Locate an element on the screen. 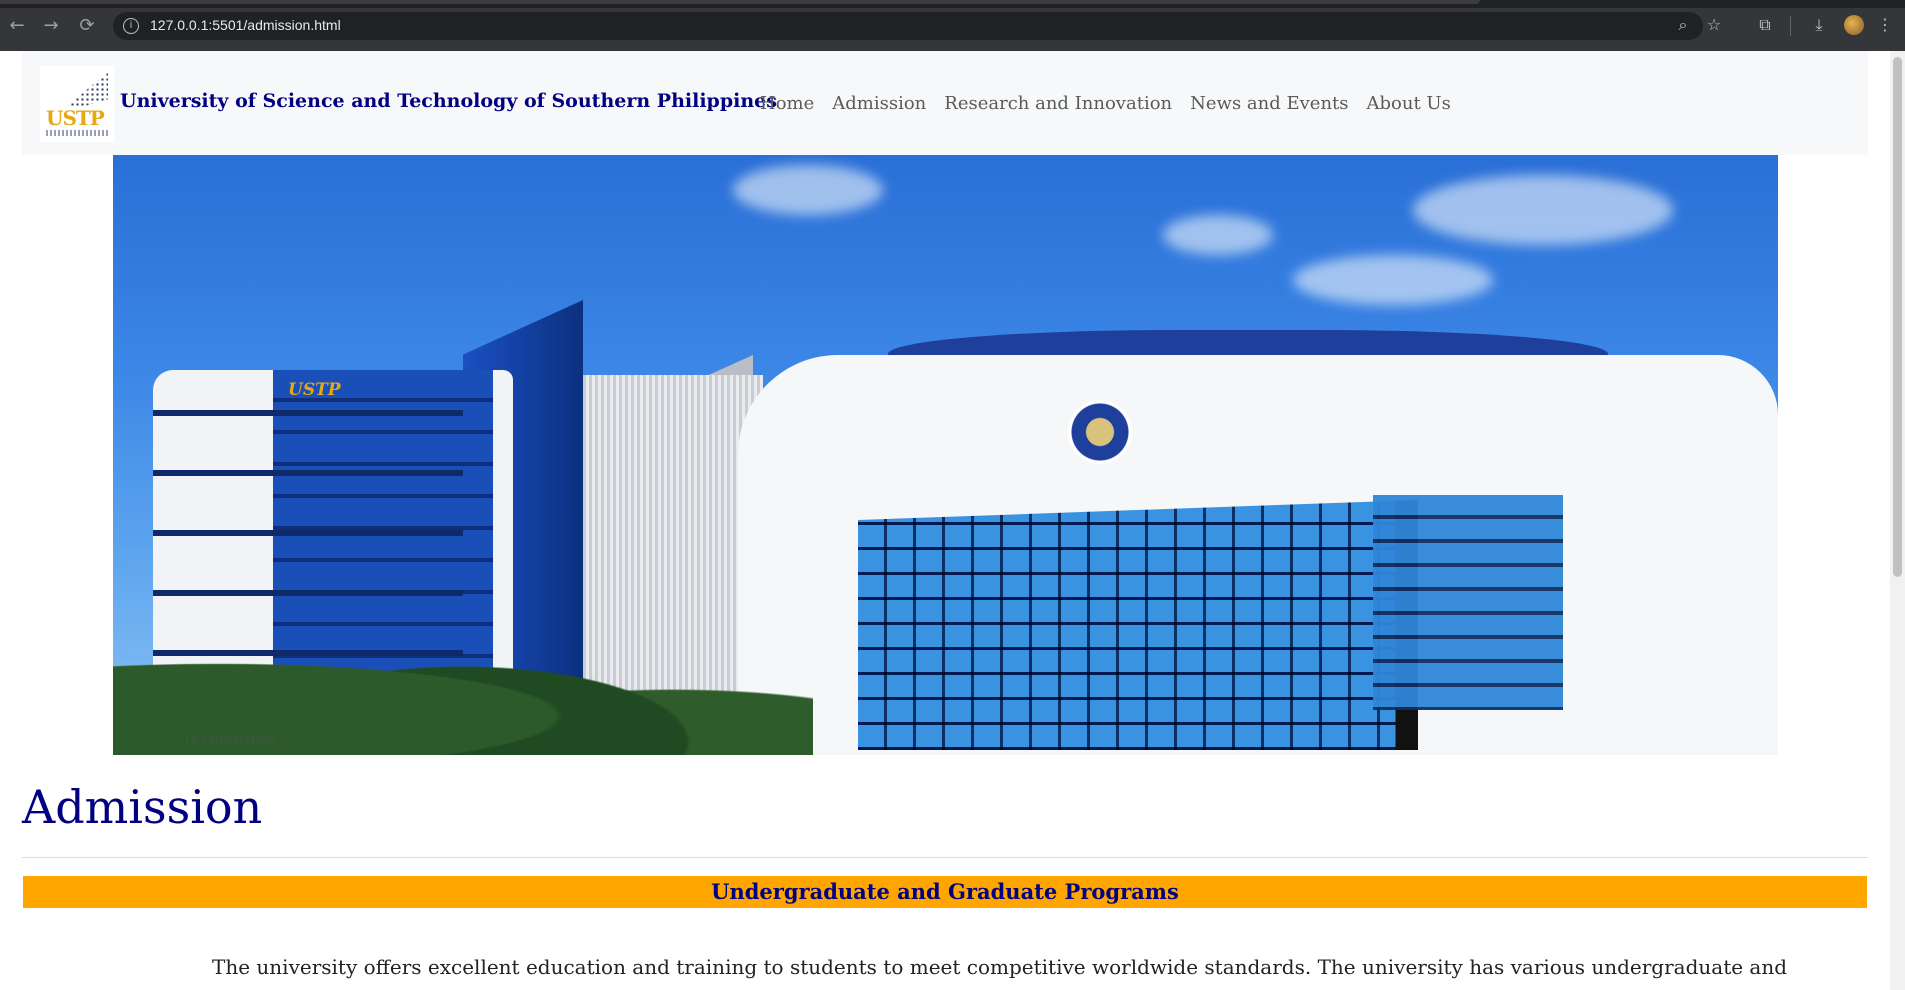 The height and width of the screenshot is (990, 1905). nav-link-admission: Admission is located at coordinates (879, 103).